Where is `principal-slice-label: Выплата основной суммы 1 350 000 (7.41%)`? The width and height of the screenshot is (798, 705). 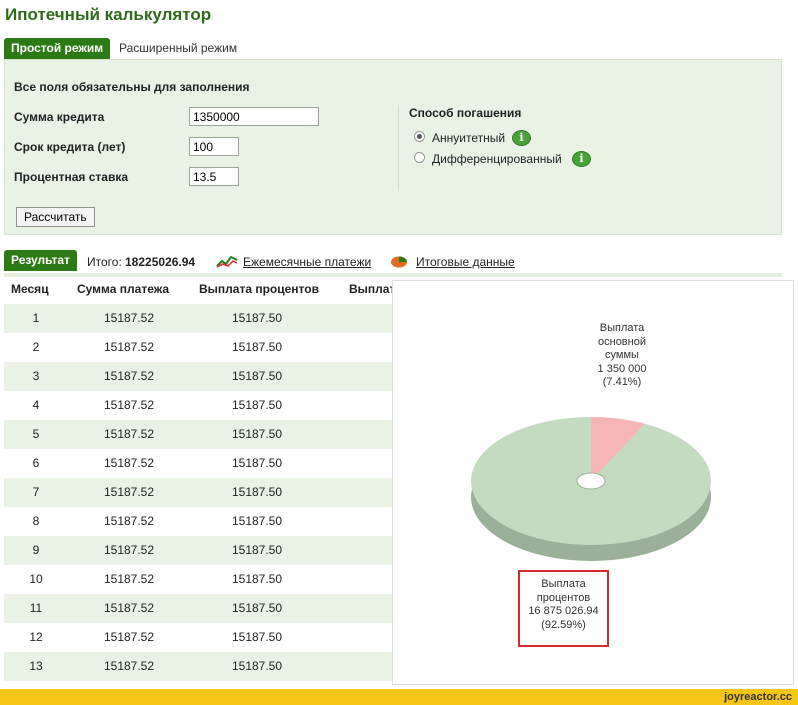 principal-slice-label: Выплата основной суммы 1 350 000 (7.41%) is located at coordinates (622, 355).